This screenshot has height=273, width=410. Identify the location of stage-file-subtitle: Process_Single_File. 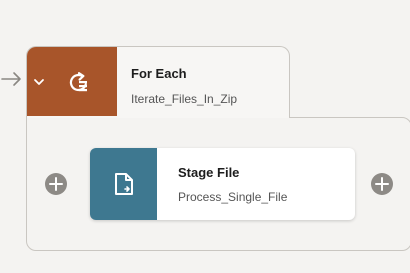
(233, 197).